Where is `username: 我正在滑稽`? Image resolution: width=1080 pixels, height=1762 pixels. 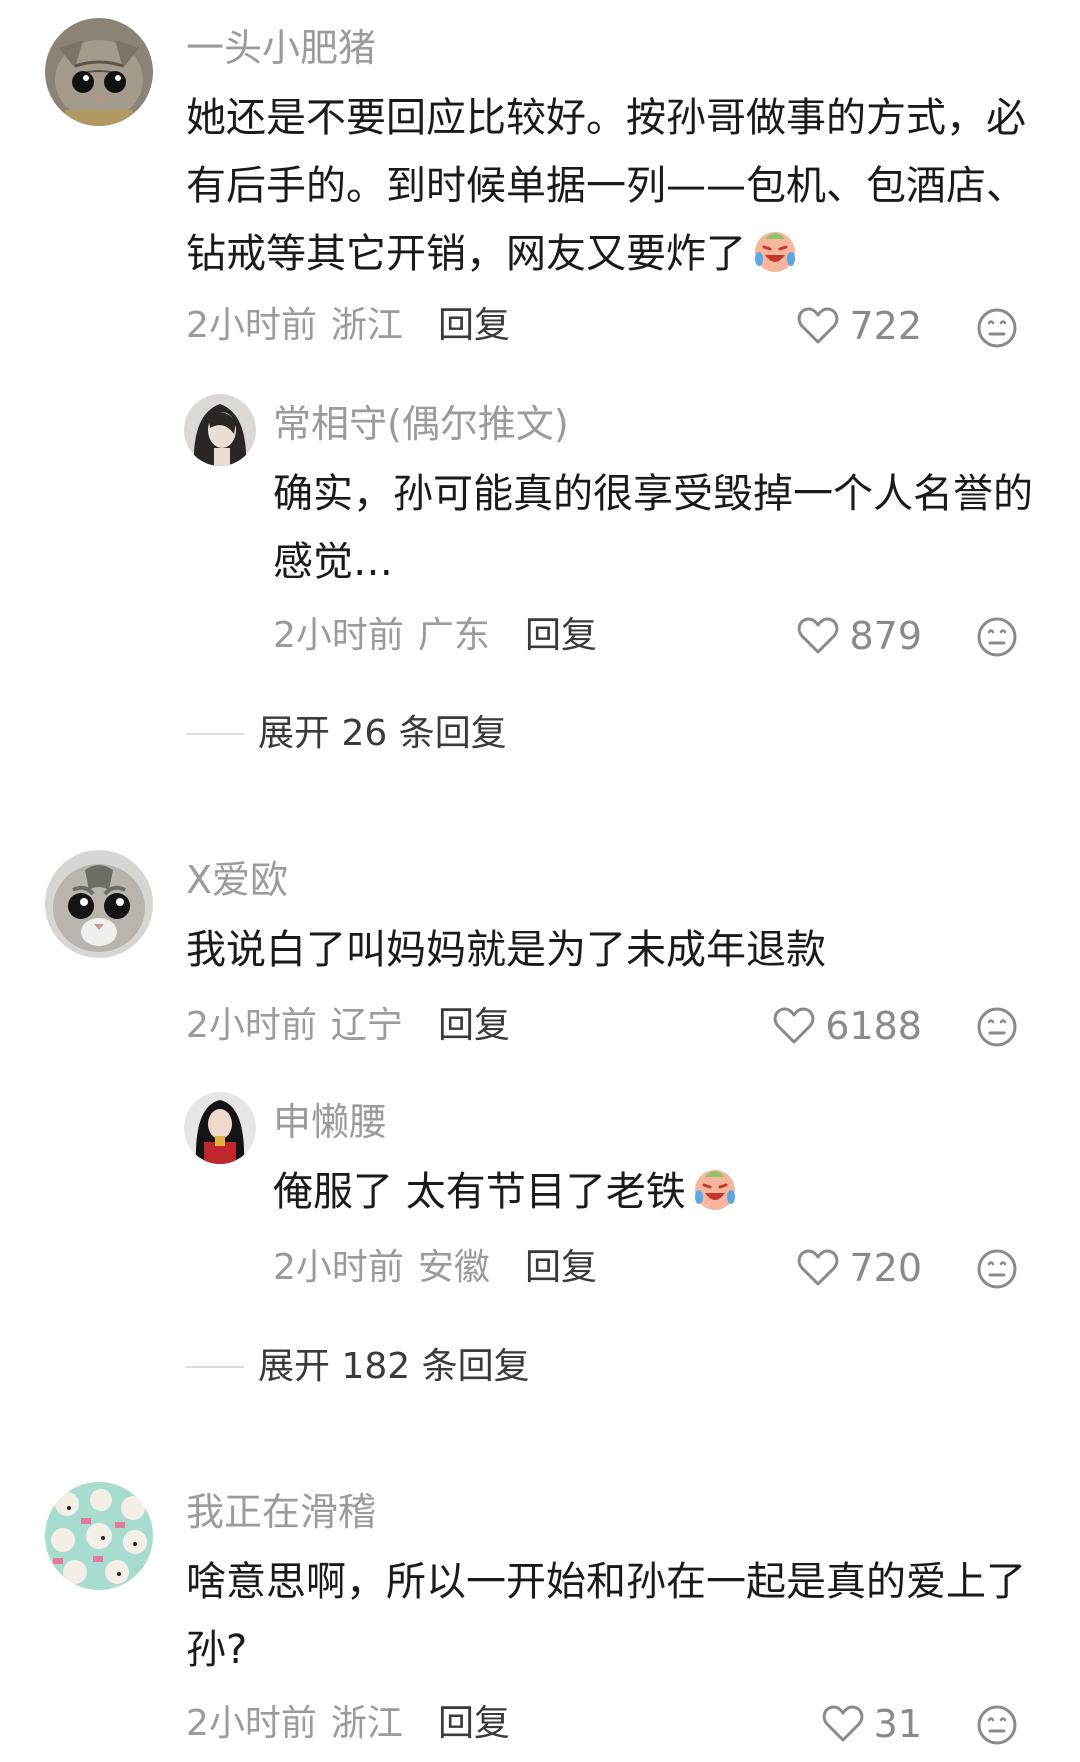 username: 我正在滑稽 is located at coordinates (281, 1512).